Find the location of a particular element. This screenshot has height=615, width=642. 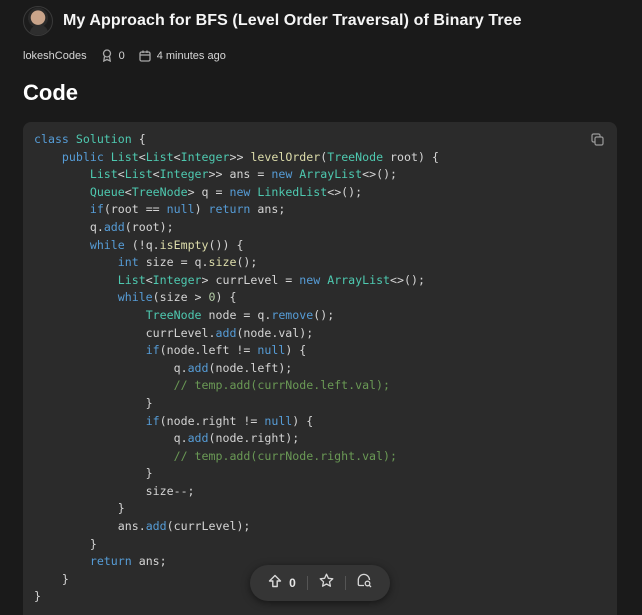

code-line: Queue<TreeNode> q = new LinkedList<>(); is located at coordinates (226, 191).